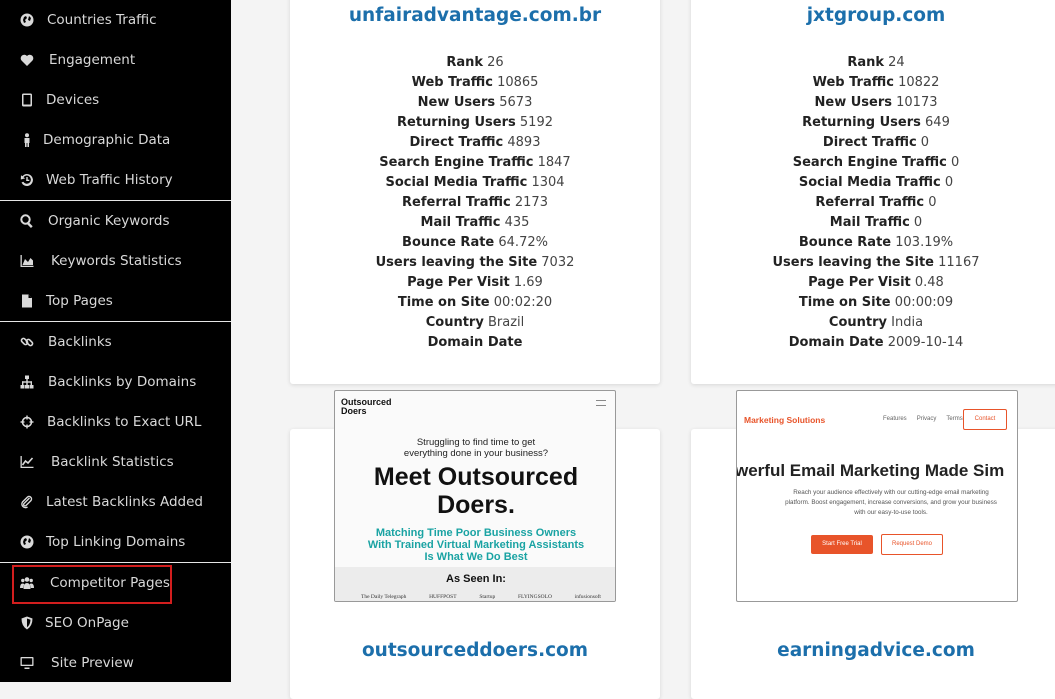 This screenshot has width=1055, height=699. What do you see at coordinates (102, 20) in the screenshot?
I see `sidebar-item-label: Countries Traffic` at bounding box center [102, 20].